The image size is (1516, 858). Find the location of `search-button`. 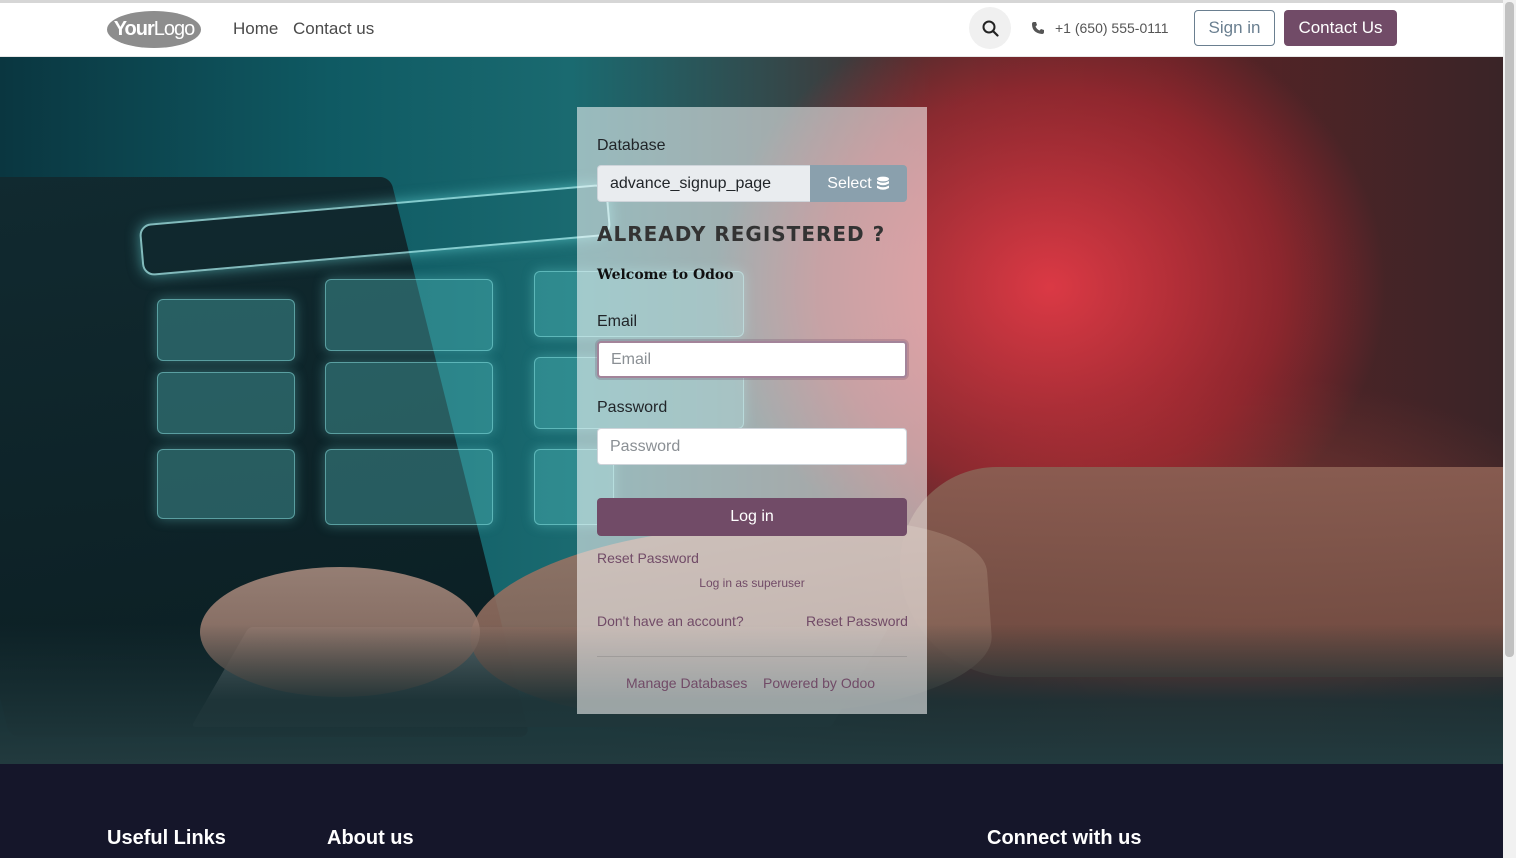

search-button is located at coordinates (990, 28).